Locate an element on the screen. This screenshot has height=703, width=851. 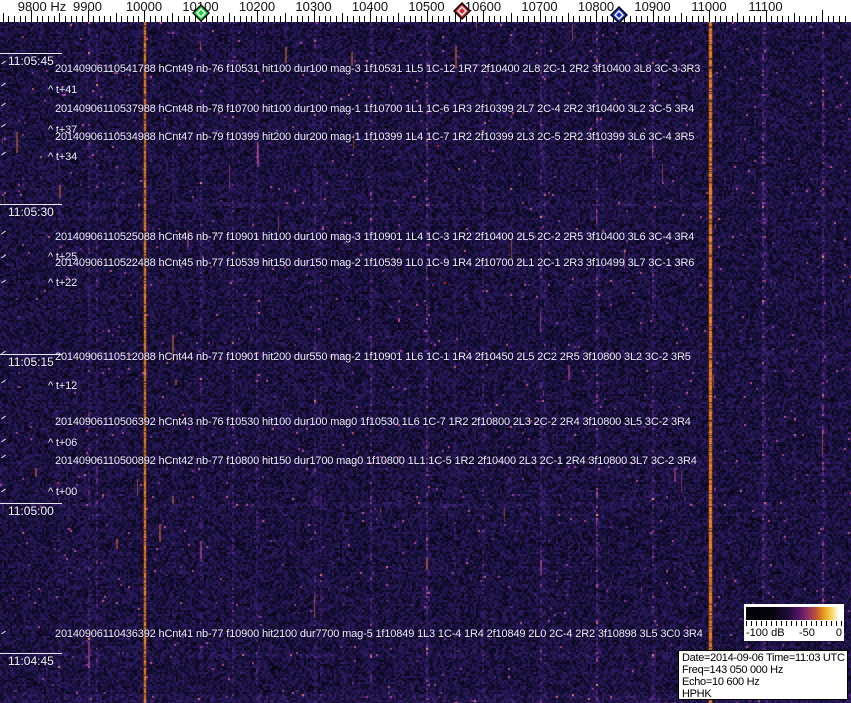
elapsed-time-marker: ^ t+12 is located at coordinates (63, 386).